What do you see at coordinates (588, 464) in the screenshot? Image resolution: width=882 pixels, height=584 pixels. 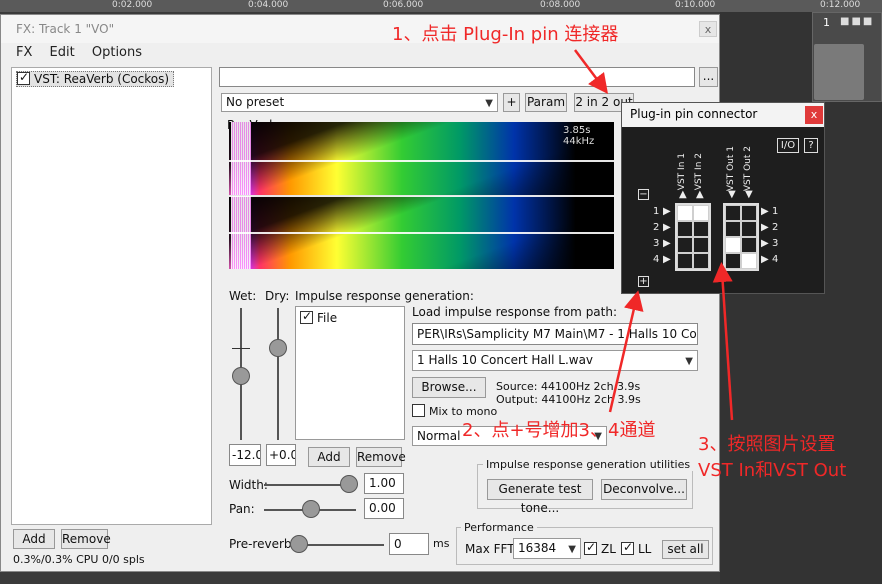 I see `ir-utilities-title: Impulse response generation utilities` at bounding box center [588, 464].